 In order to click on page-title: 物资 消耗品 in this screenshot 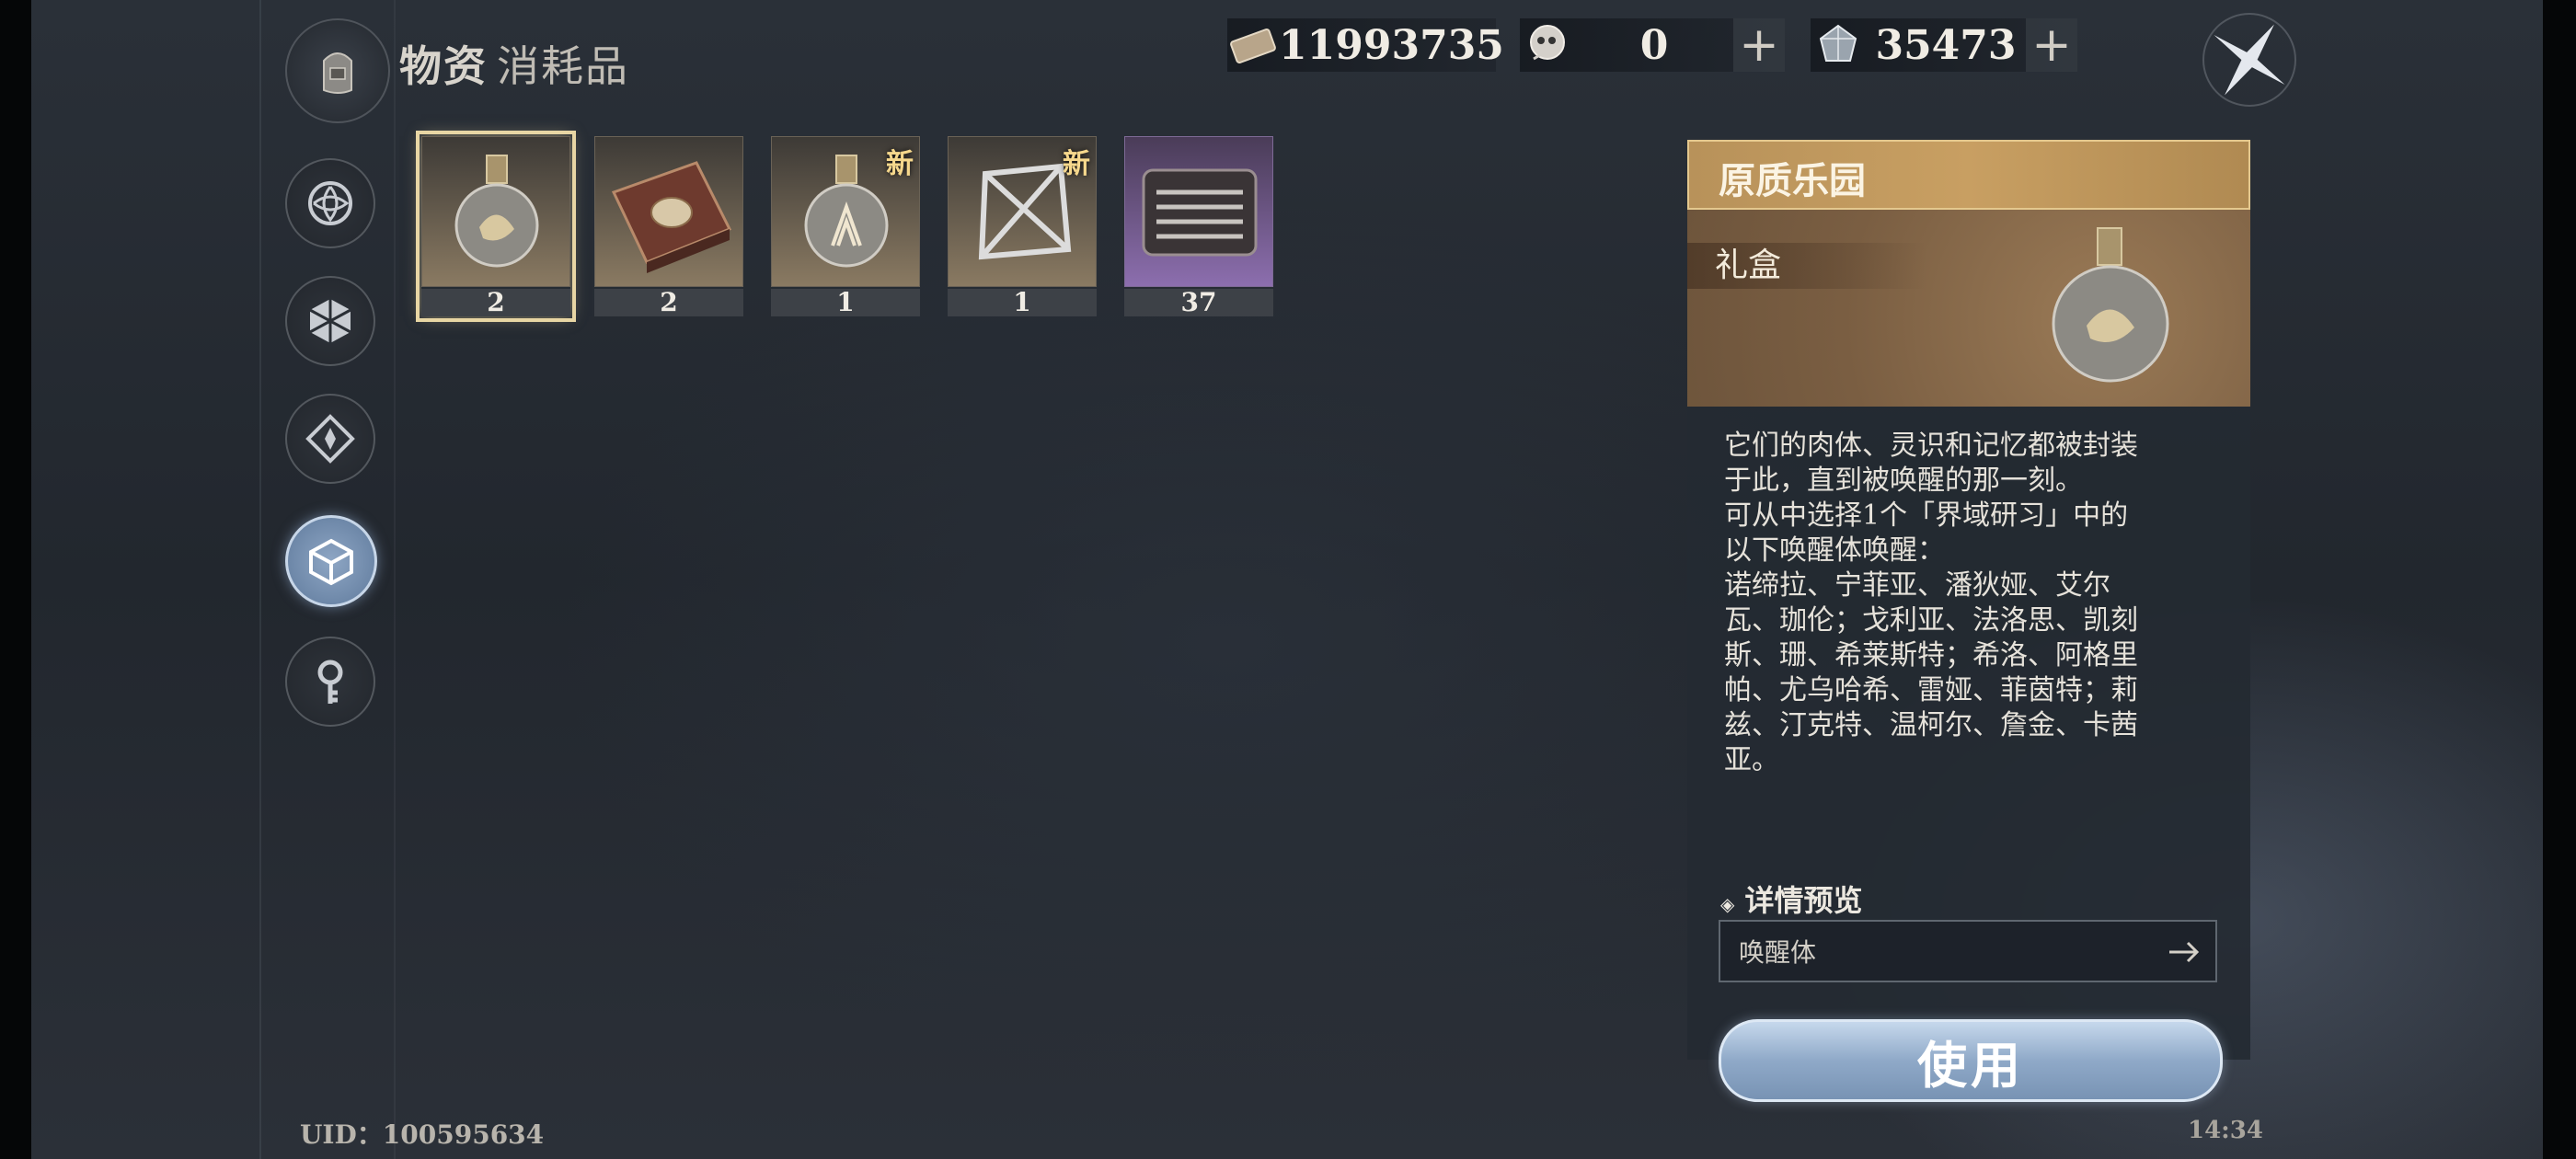, I will do `click(514, 63)`.